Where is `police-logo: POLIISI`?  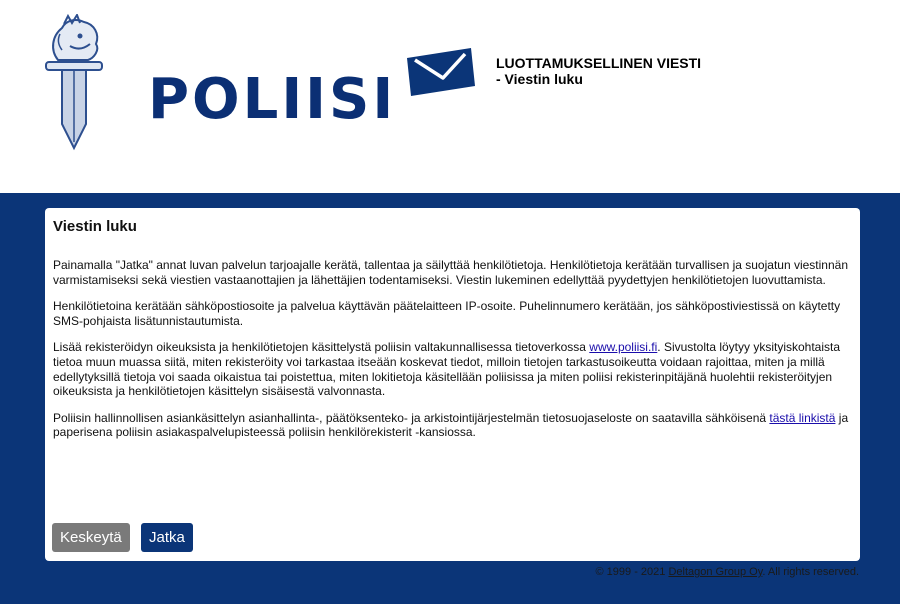
police-logo: POLIISI is located at coordinates (216, 84).